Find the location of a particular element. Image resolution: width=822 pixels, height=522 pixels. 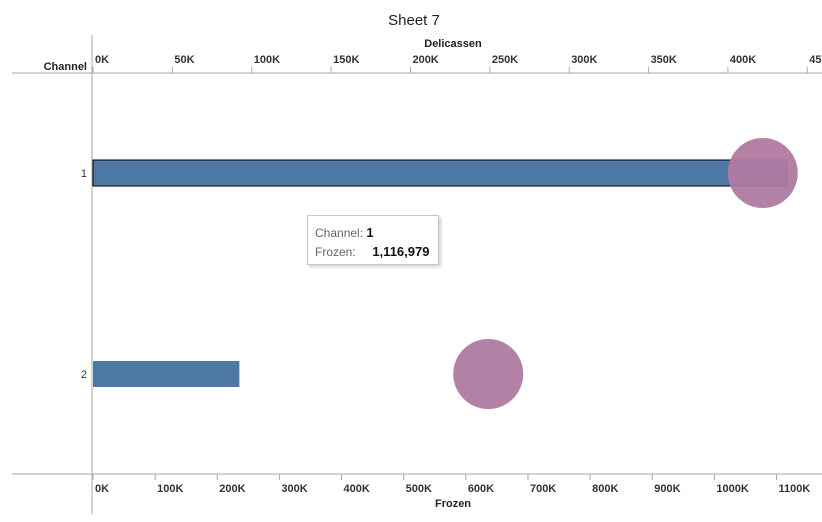

bottom-tick-label: 0K is located at coordinates (102, 489).